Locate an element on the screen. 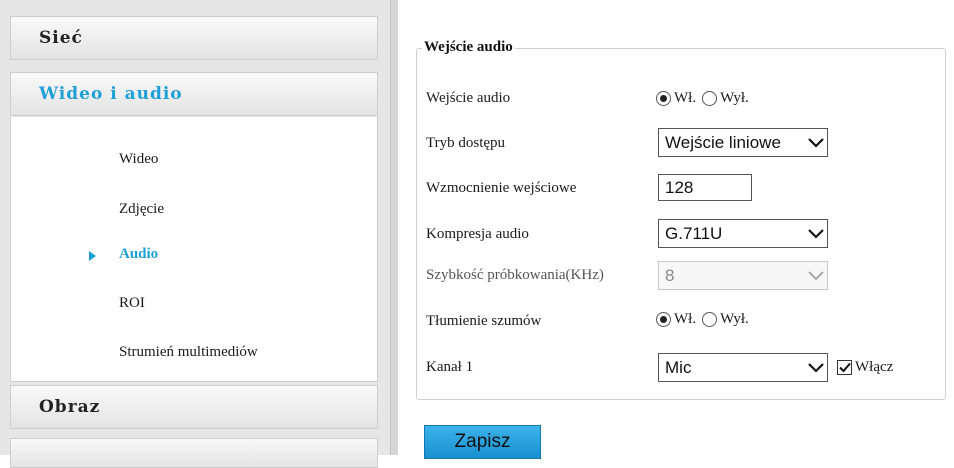  noise-suppression-off-label: Wył. is located at coordinates (734, 319).